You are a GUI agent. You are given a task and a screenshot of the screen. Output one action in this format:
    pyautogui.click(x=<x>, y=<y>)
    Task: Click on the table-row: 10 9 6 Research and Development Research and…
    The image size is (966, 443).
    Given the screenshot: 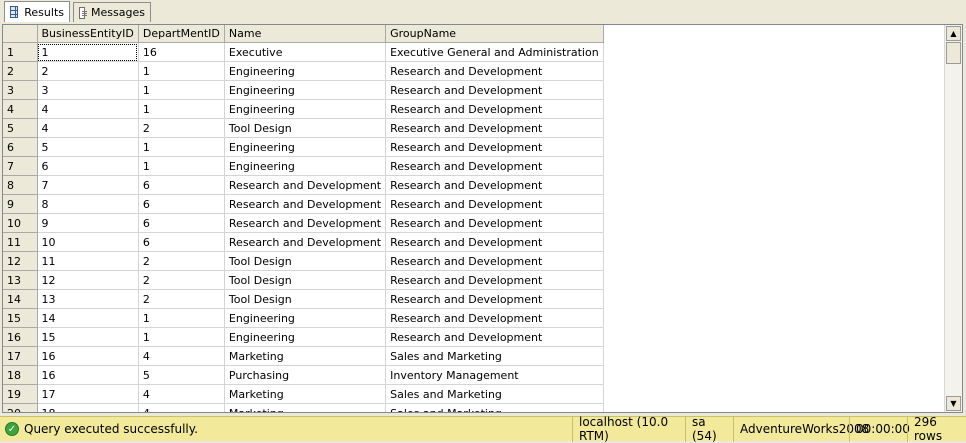 What is the action you would take?
    pyautogui.click(x=303, y=223)
    